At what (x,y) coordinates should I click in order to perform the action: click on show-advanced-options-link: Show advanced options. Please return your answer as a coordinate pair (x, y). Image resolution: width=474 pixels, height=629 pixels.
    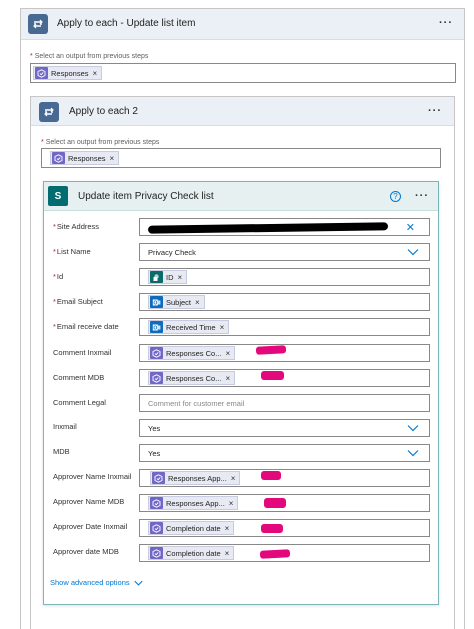
    Looking at the image, I should click on (96, 582).